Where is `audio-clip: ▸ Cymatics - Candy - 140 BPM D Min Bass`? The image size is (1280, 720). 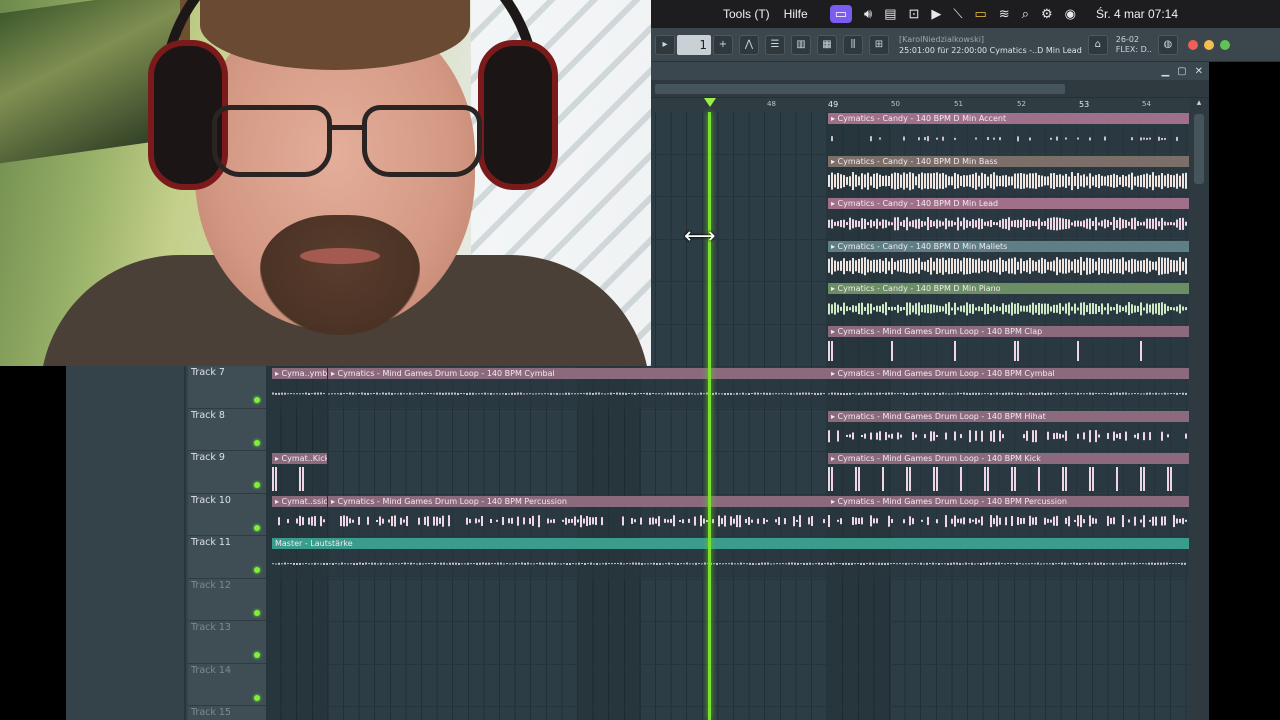 audio-clip: ▸ Cymatics - Candy - 140 BPM D Min Bass is located at coordinates (1008, 175).